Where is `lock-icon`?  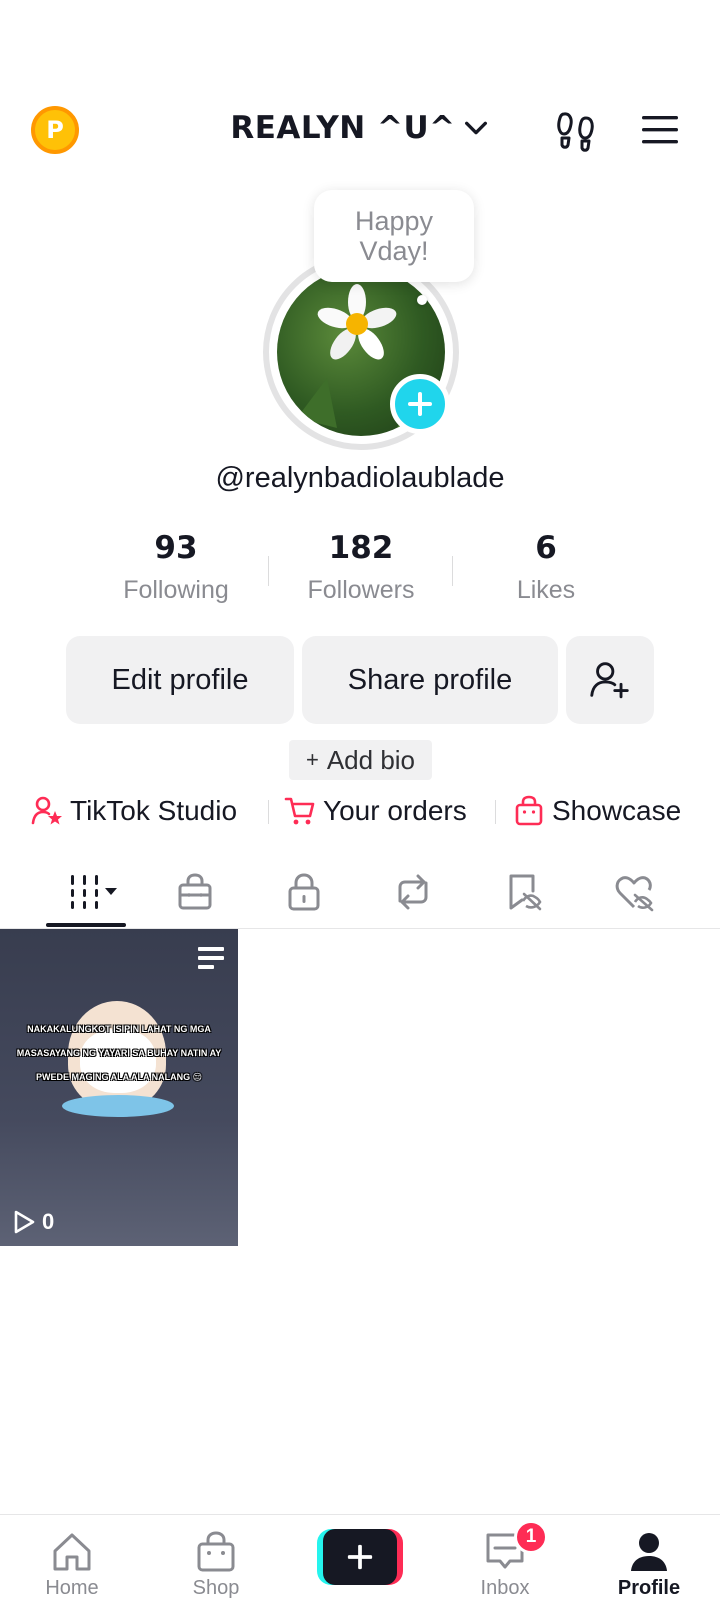 lock-icon is located at coordinates (304, 892).